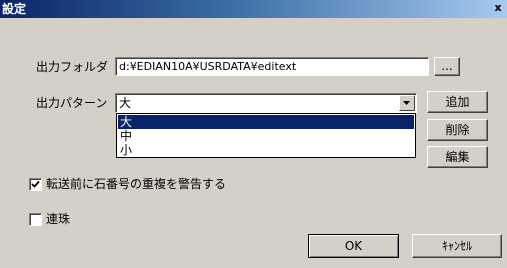 This screenshot has height=268, width=507. Describe the element at coordinates (136, 184) in the screenshot. I see `warn-duplicate-label: 転送前に石番号の重複を警告する` at that location.